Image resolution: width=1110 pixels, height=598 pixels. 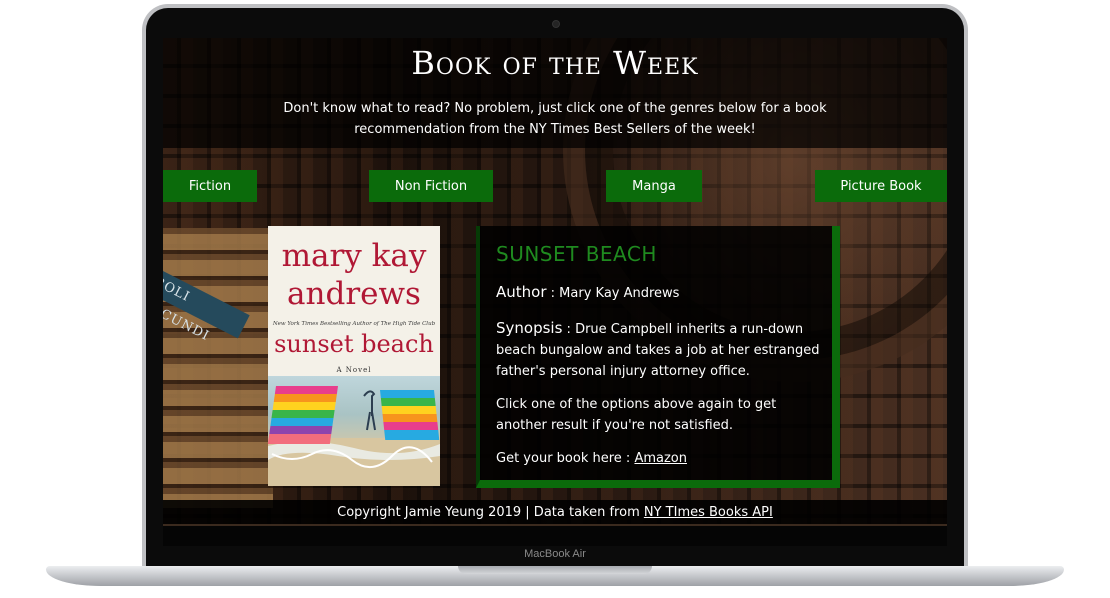 I want to click on genre-button-fiction: Fiction, so click(x=210, y=186).